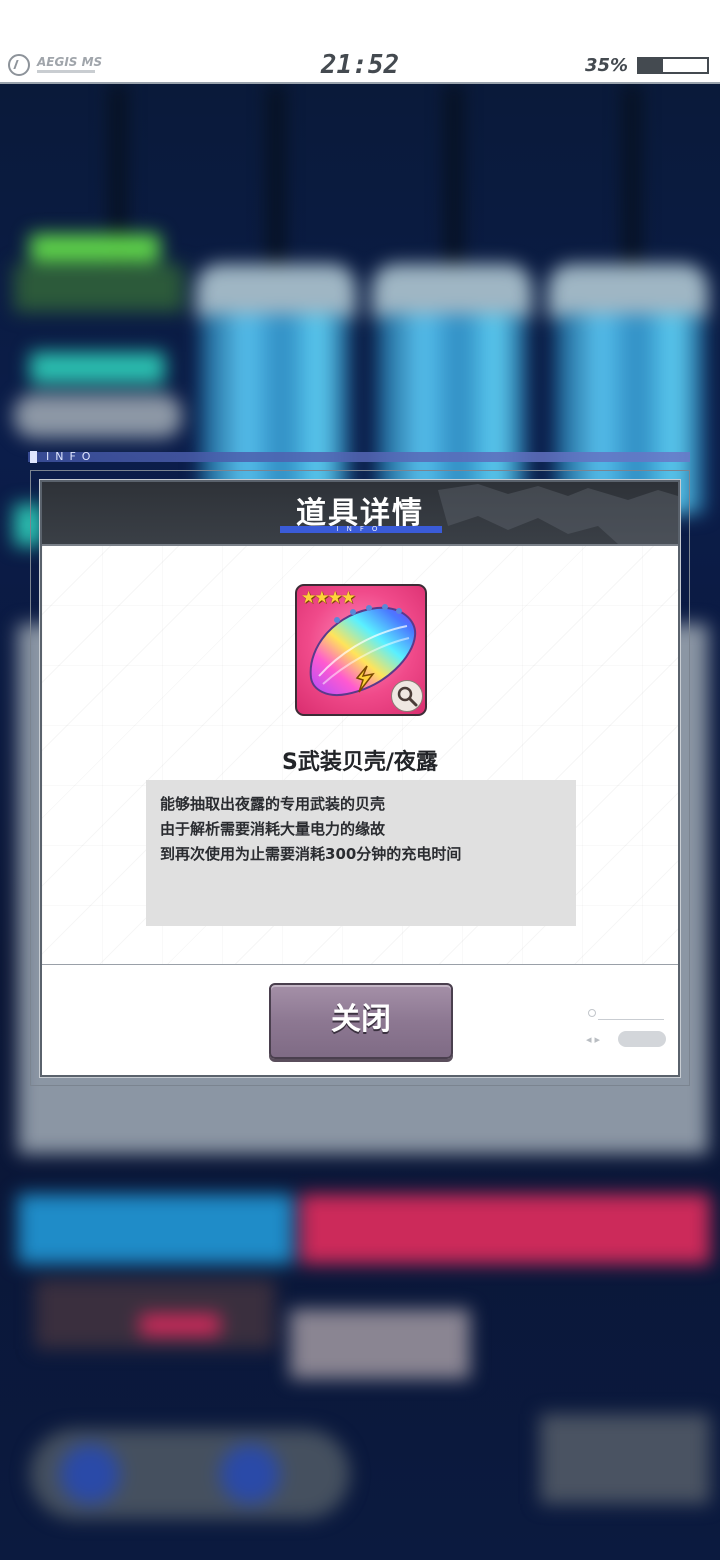  I want to click on footer-decoration: ◂▸, so click(626, 1027).